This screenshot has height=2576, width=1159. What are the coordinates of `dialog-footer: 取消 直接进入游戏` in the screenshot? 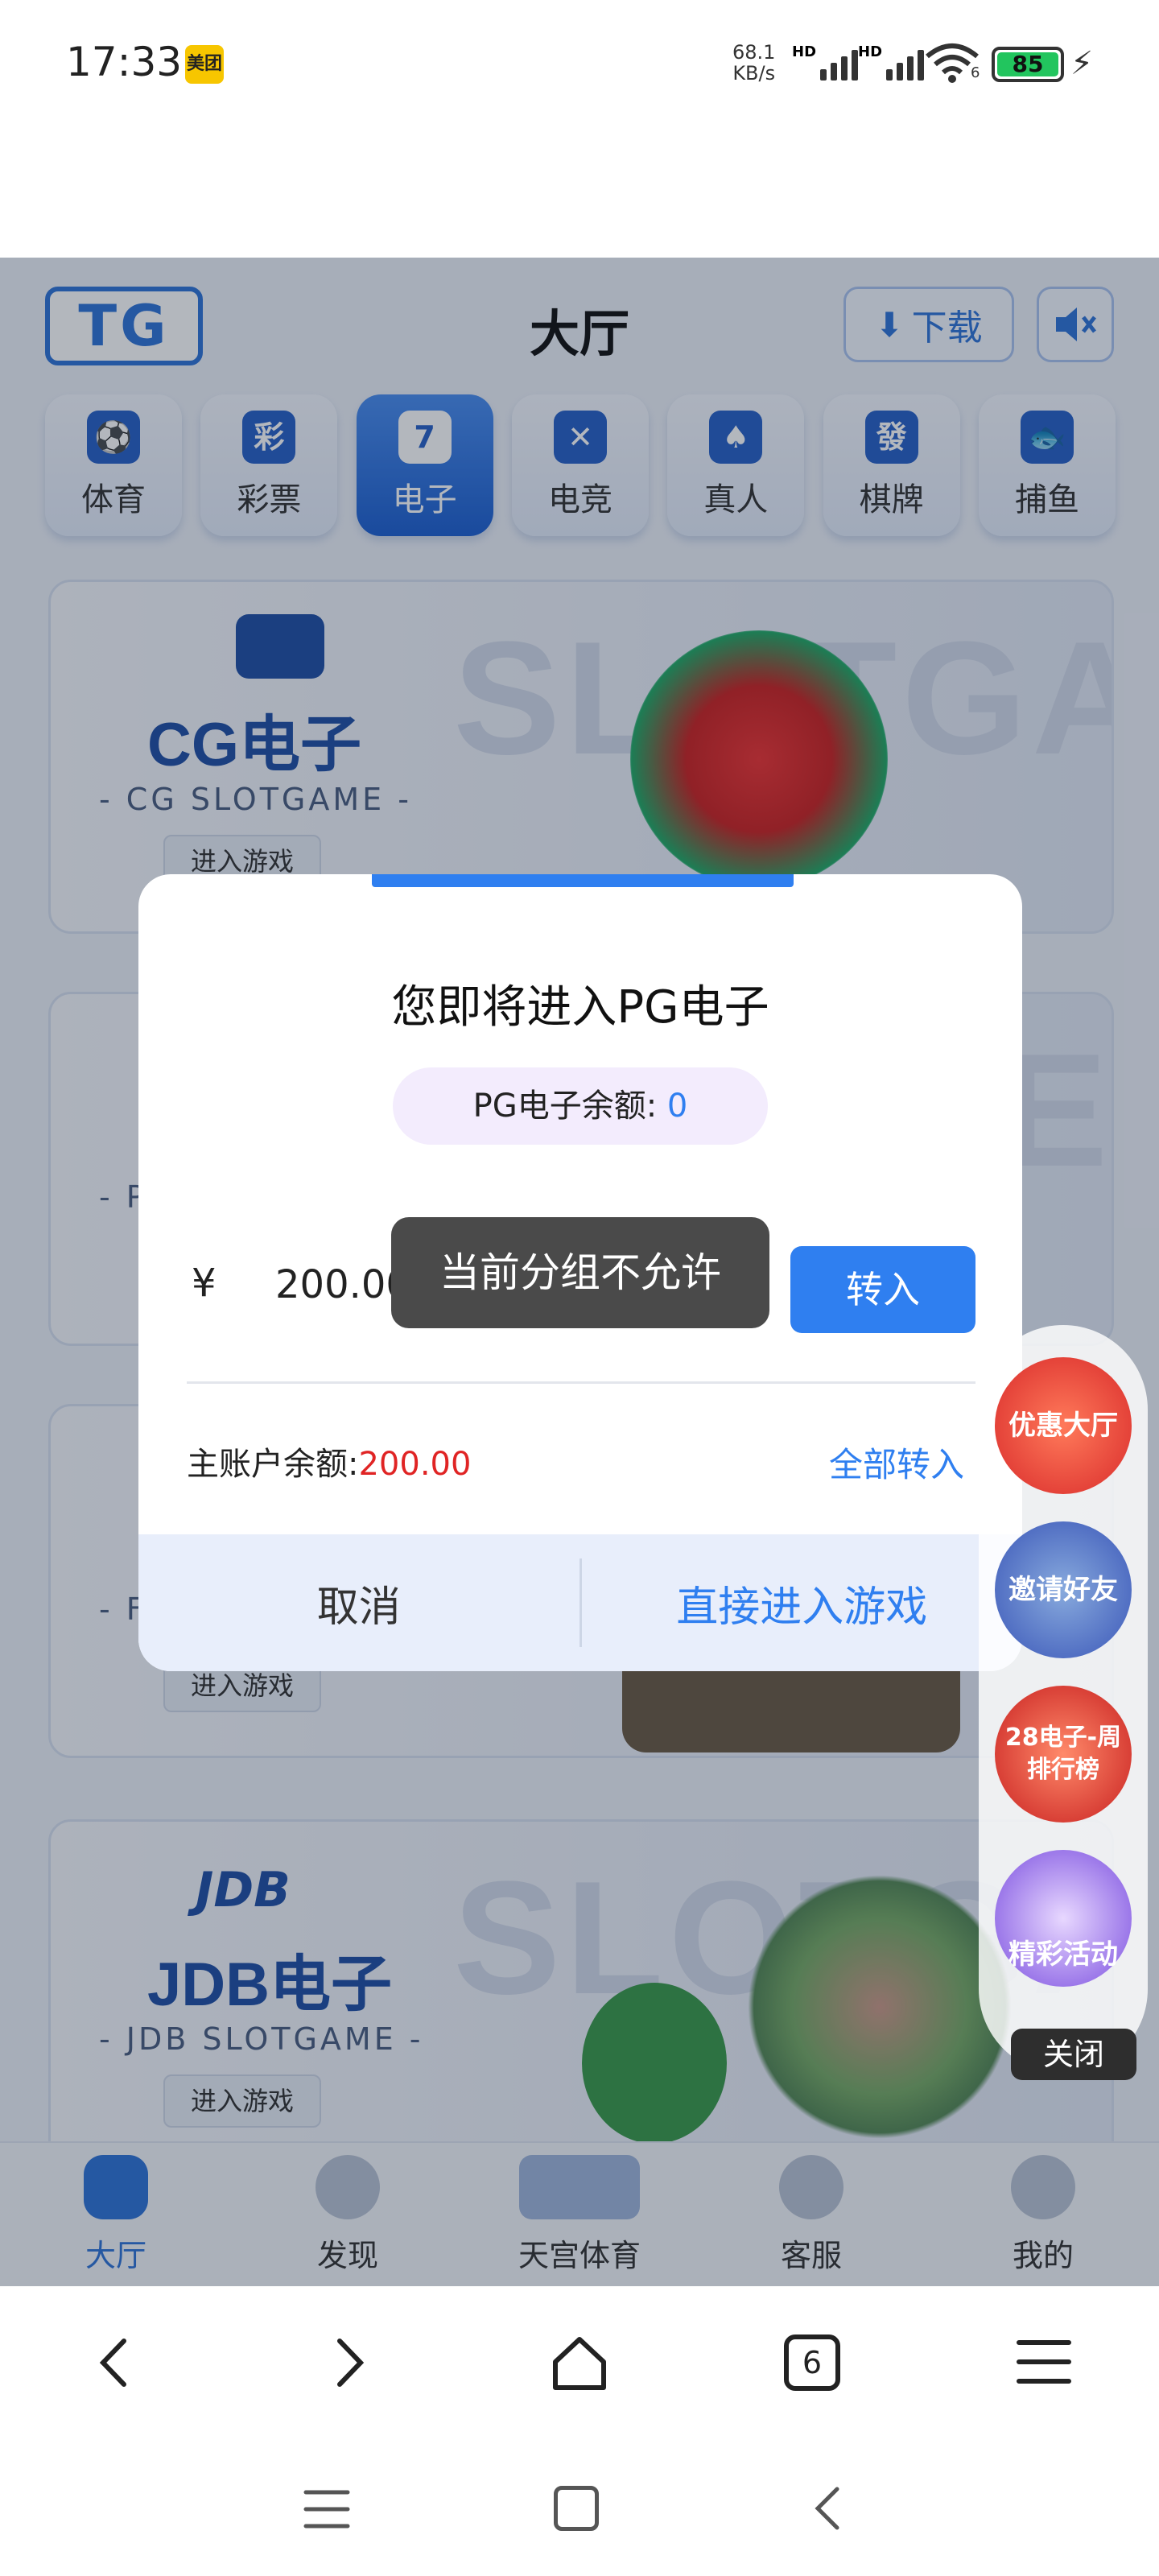 It's located at (580, 1602).